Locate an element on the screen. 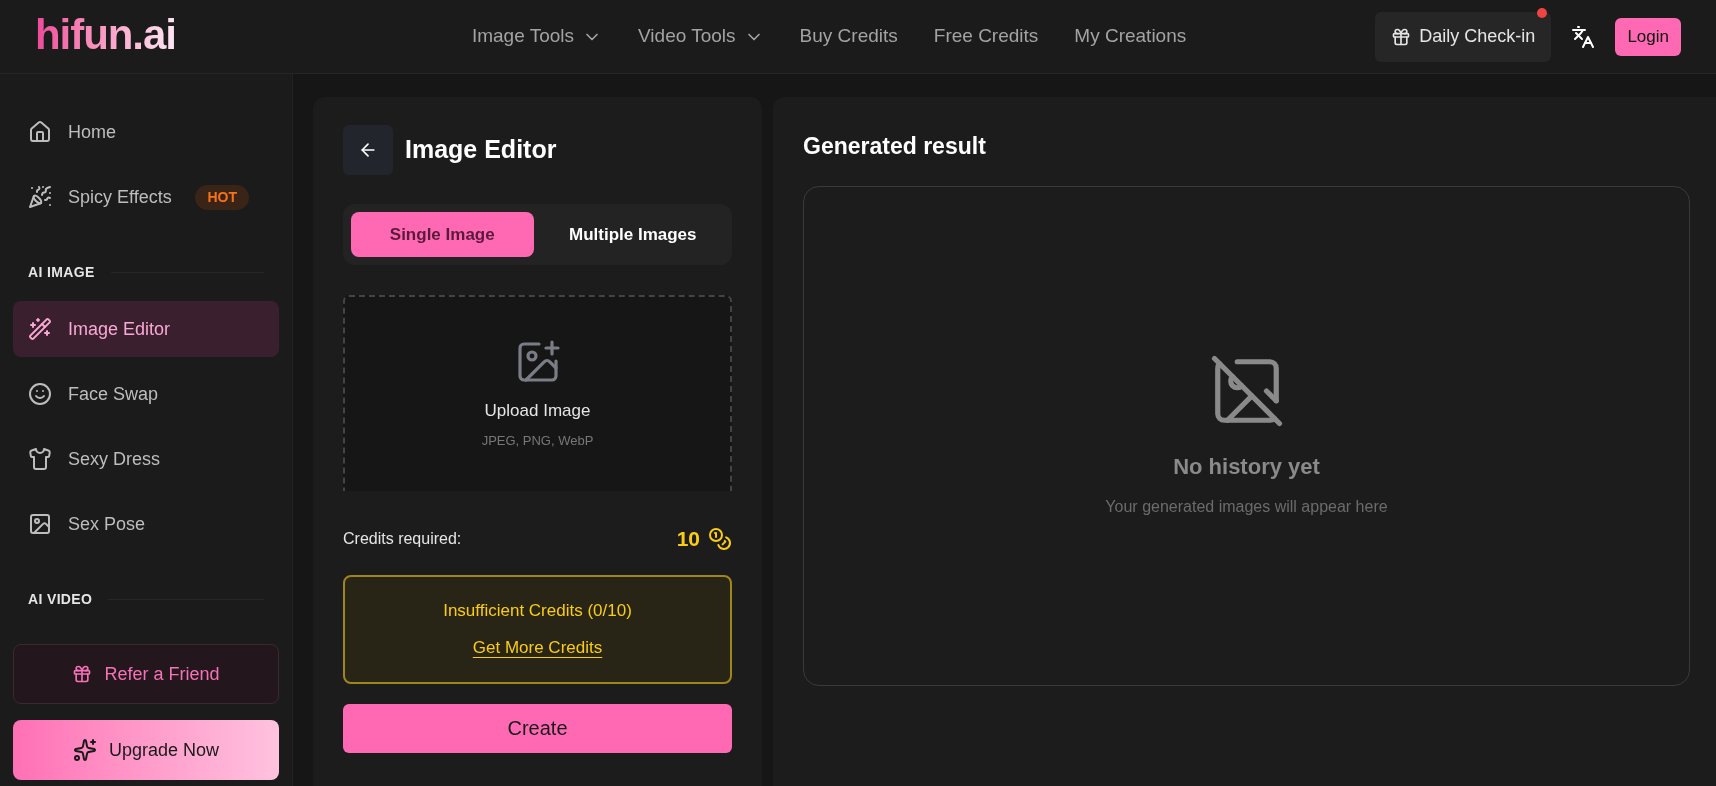 The height and width of the screenshot is (786, 1716). sidebar-item: Sexy Dress is located at coordinates (146, 459).